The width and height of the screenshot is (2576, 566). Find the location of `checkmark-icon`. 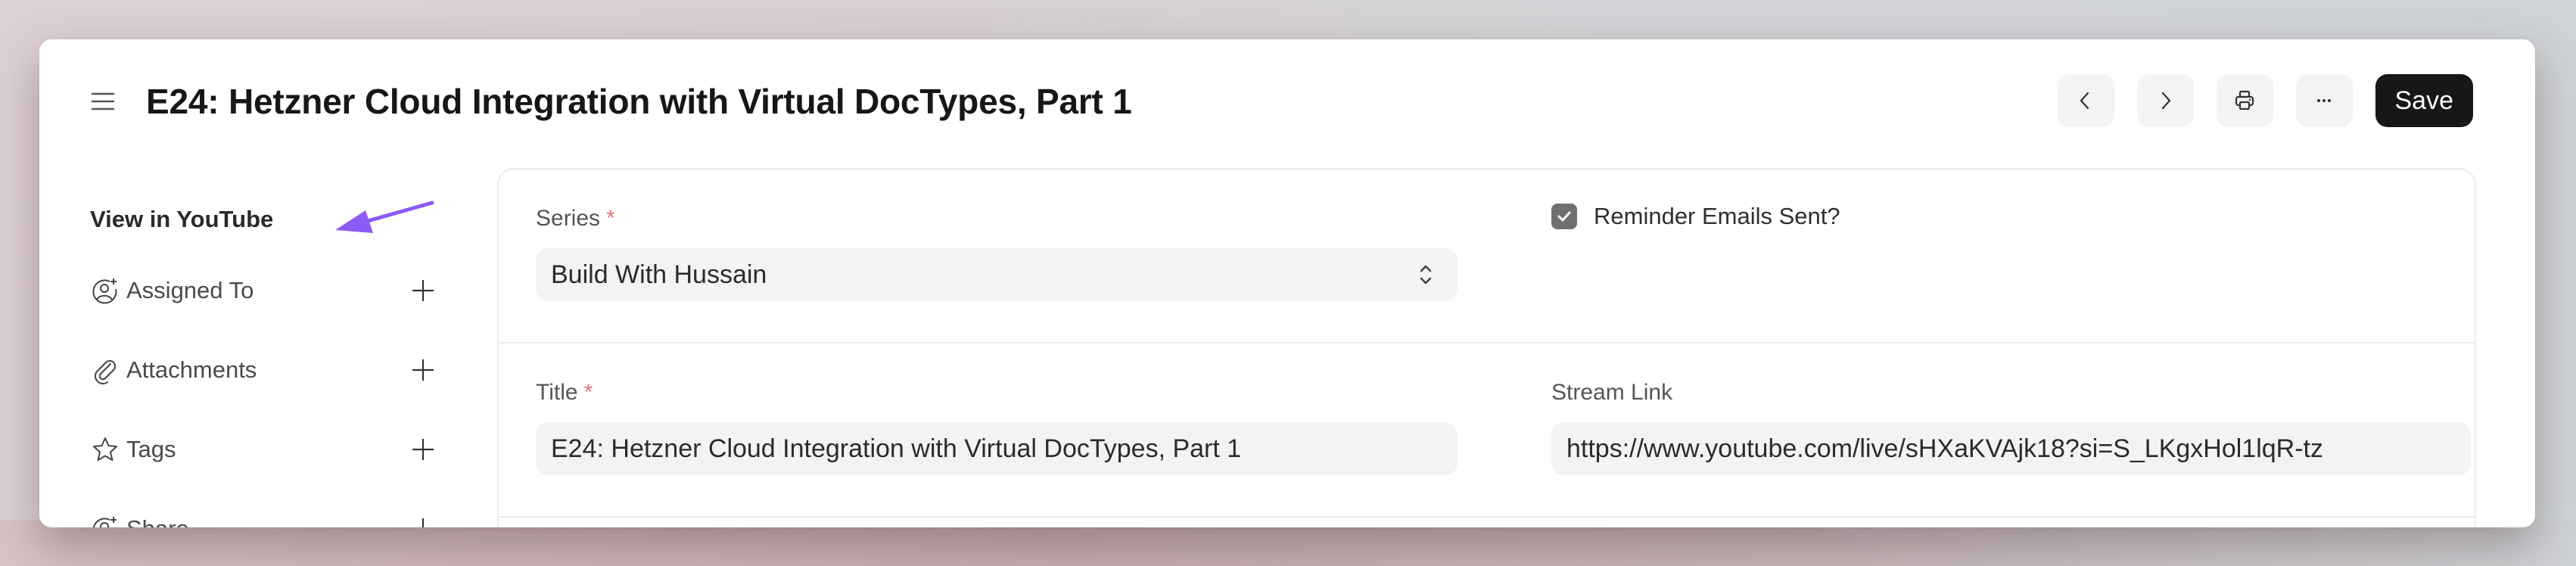

checkmark-icon is located at coordinates (1564, 217).